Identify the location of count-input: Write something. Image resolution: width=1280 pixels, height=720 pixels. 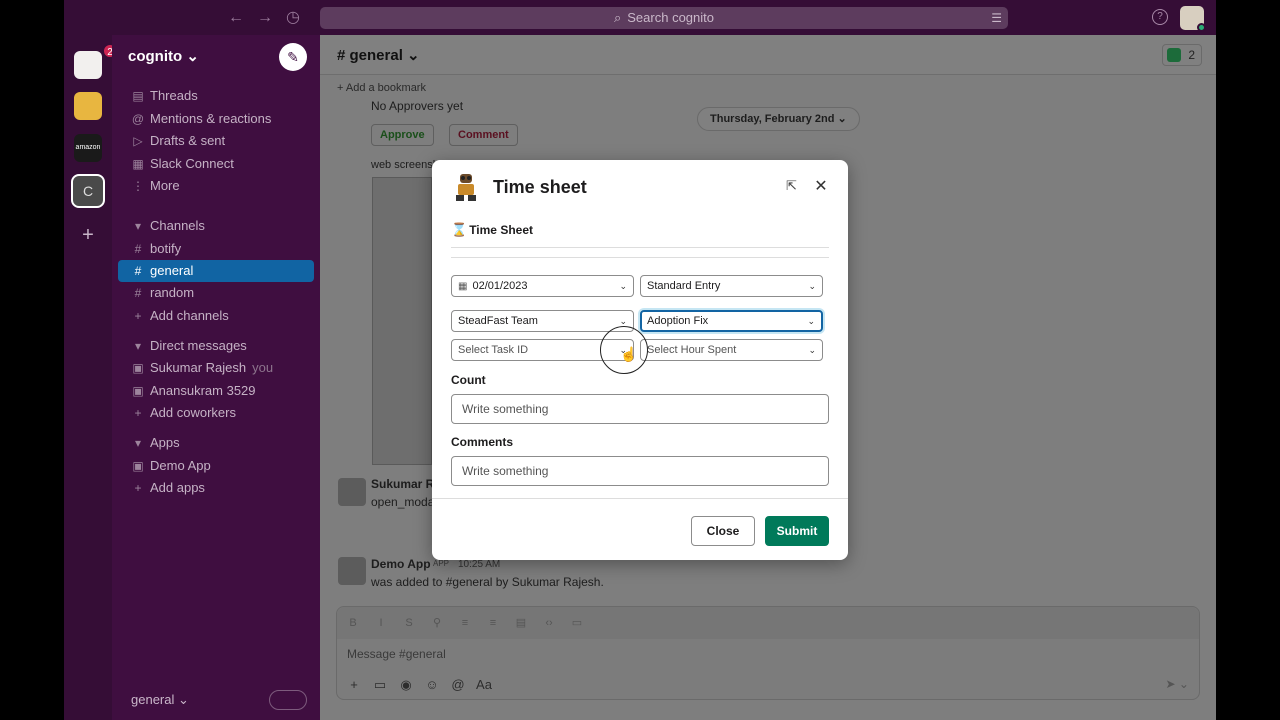
(640, 409).